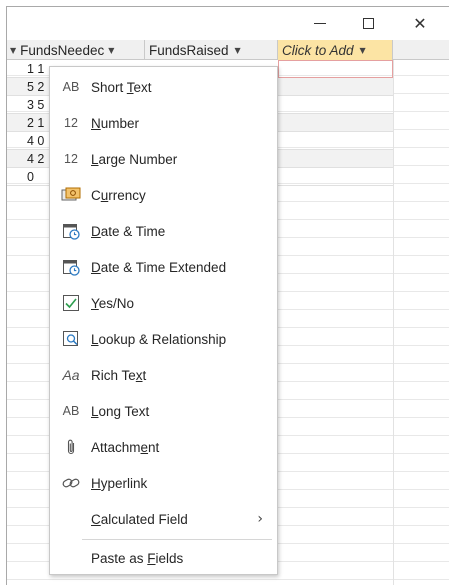 This screenshot has width=449, height=585. I want to click on checkbox-icon, so click(71, 303).